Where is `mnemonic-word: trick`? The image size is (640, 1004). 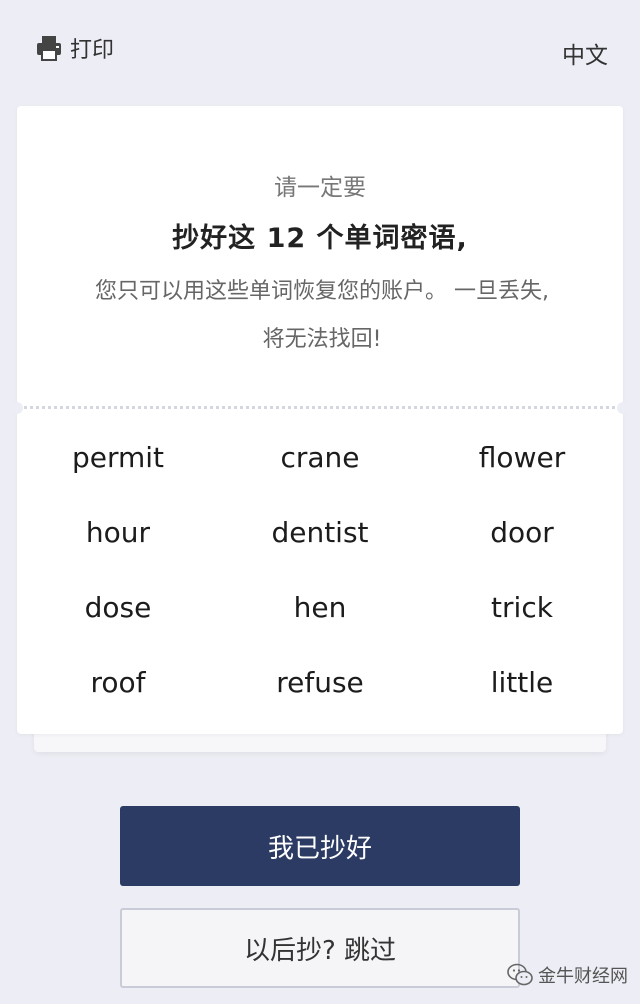 mnemonic-word: trick is located at coordinates (522, 607).